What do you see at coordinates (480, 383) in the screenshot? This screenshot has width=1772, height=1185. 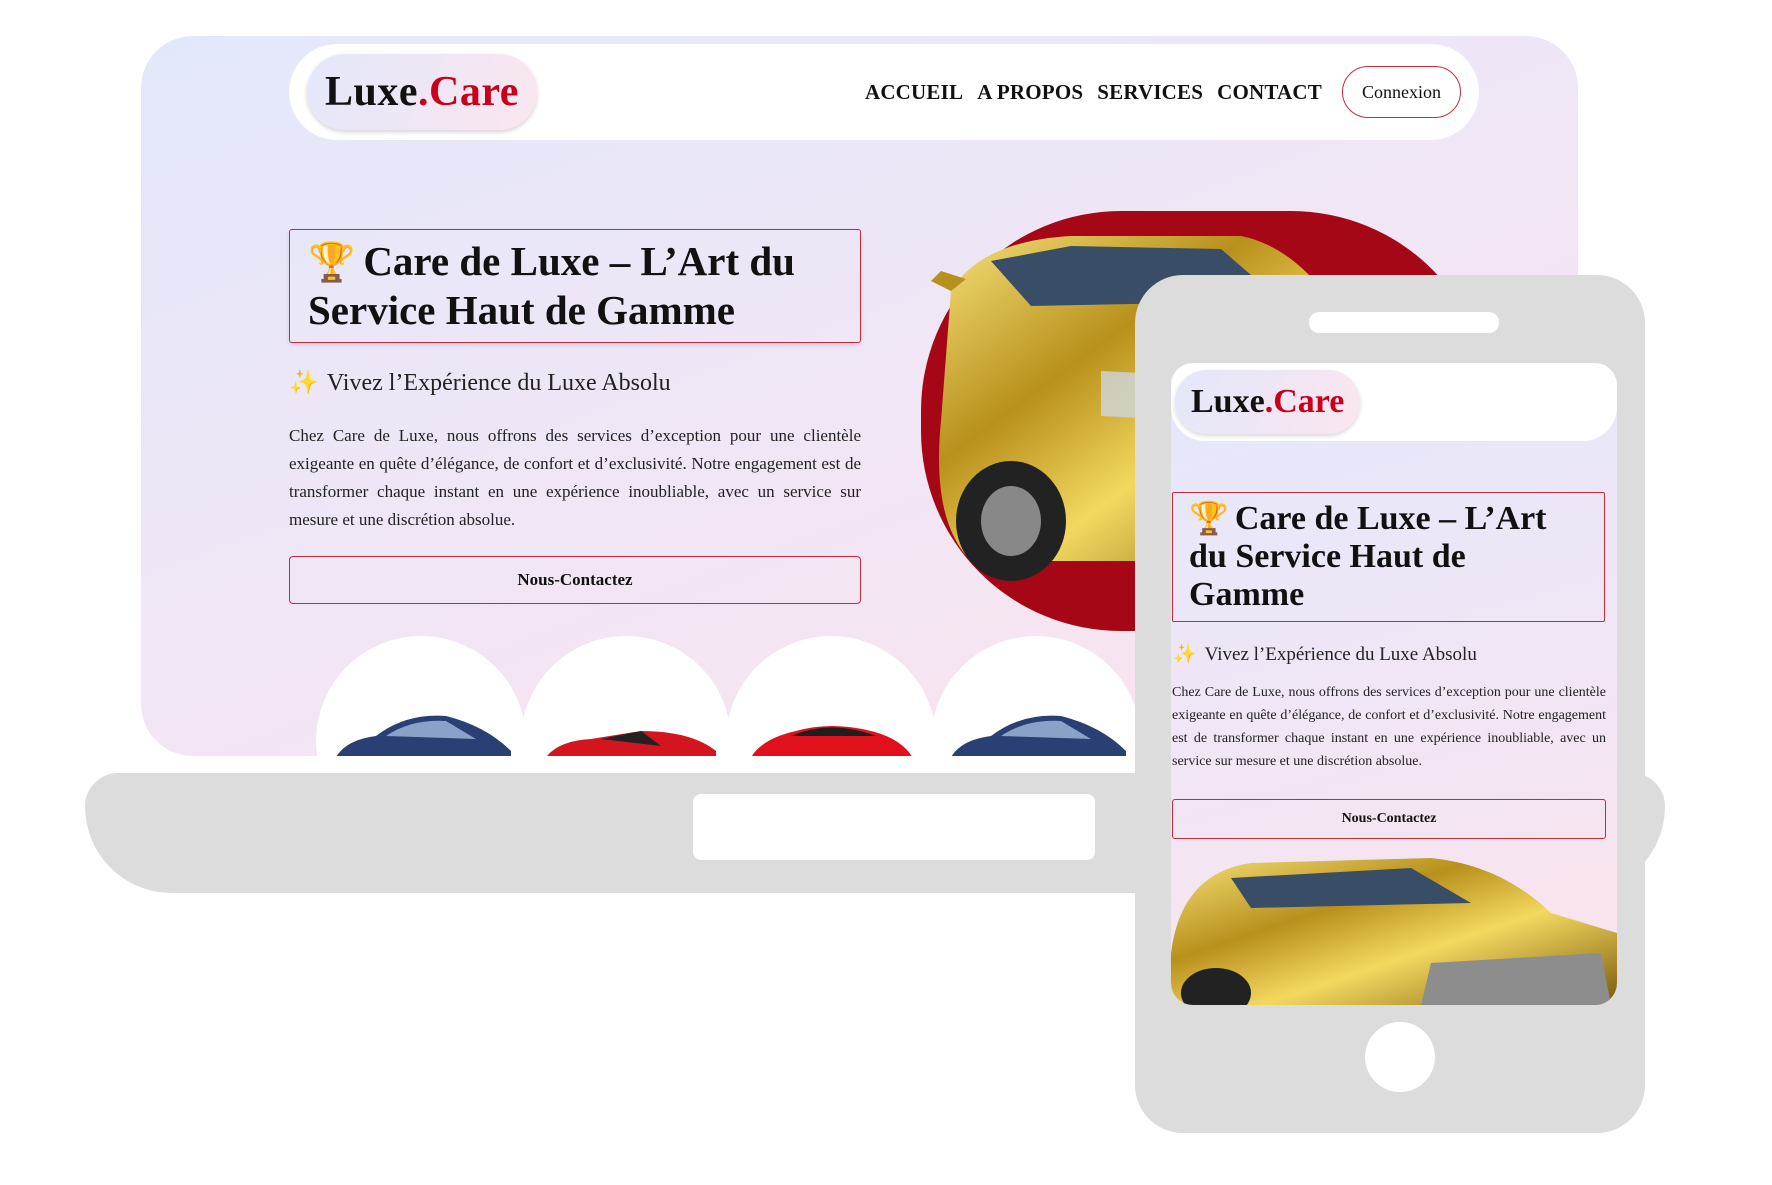 I see `hero-subtitle: ✨ Vivez l’Expérience du Luxe Absolu` at bounding box center [480, 383].